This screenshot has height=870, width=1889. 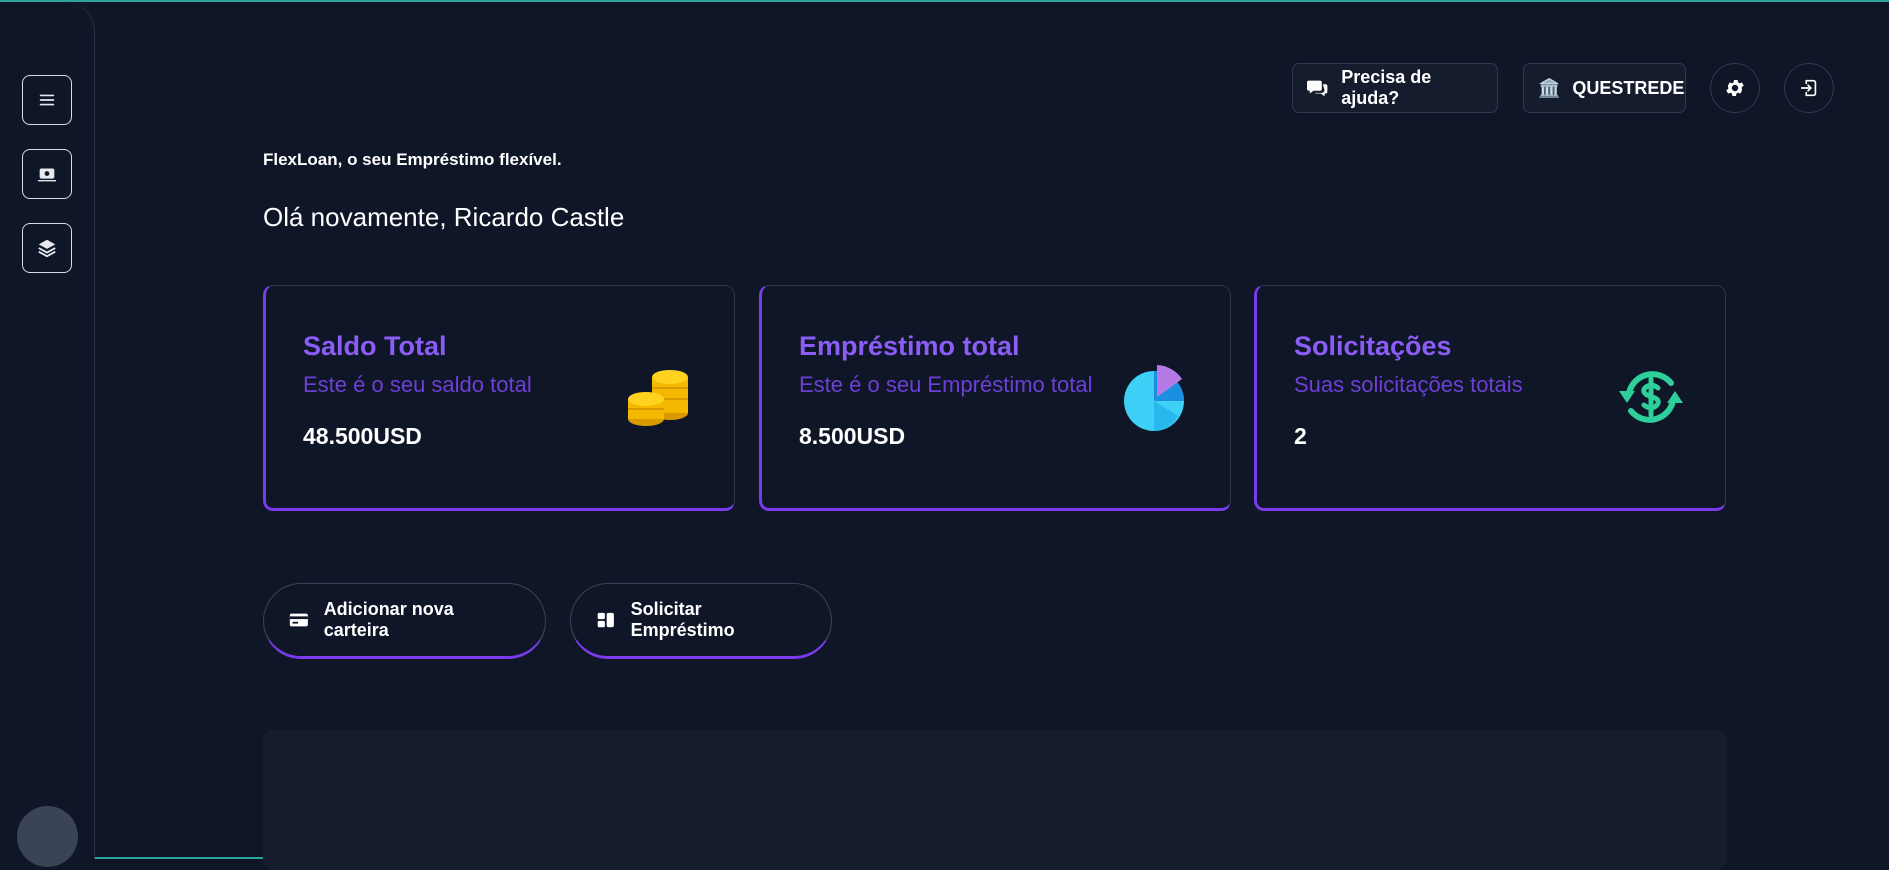 I want to click on card-title: Solicitações, so click(x=1373, y=346).